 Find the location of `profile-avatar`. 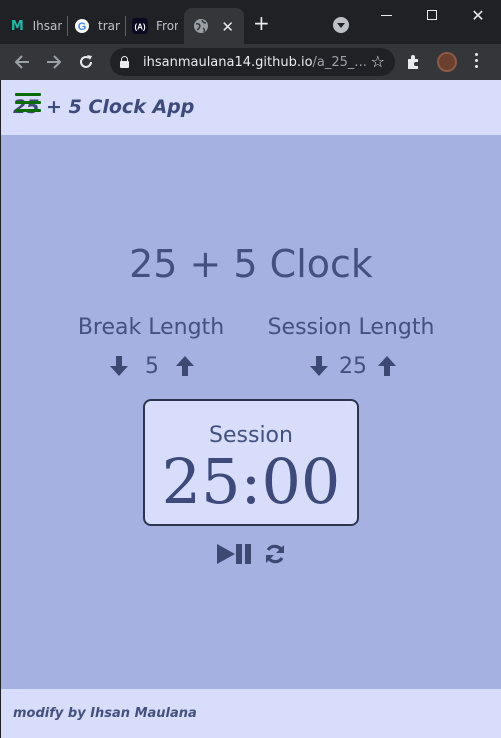

profile-avatar is located at coordinates (447, 62).